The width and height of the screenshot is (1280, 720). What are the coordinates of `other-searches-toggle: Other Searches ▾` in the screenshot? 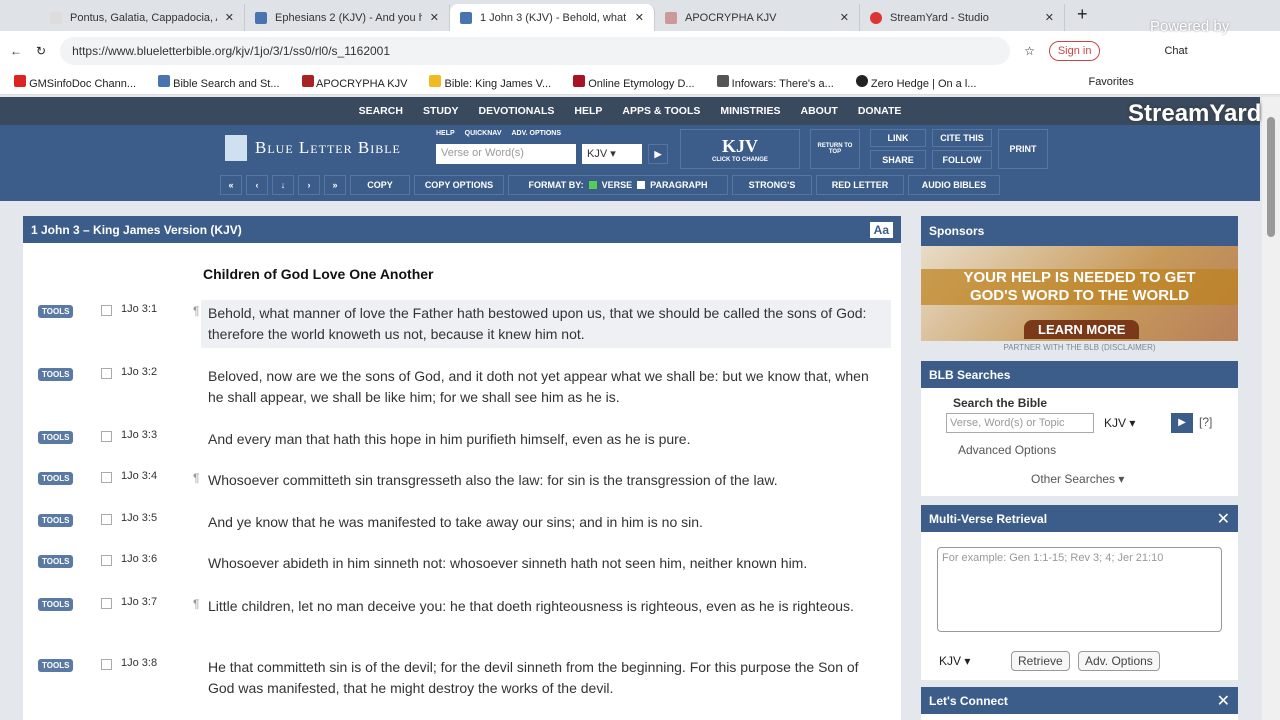 It's located at (1077, 479).